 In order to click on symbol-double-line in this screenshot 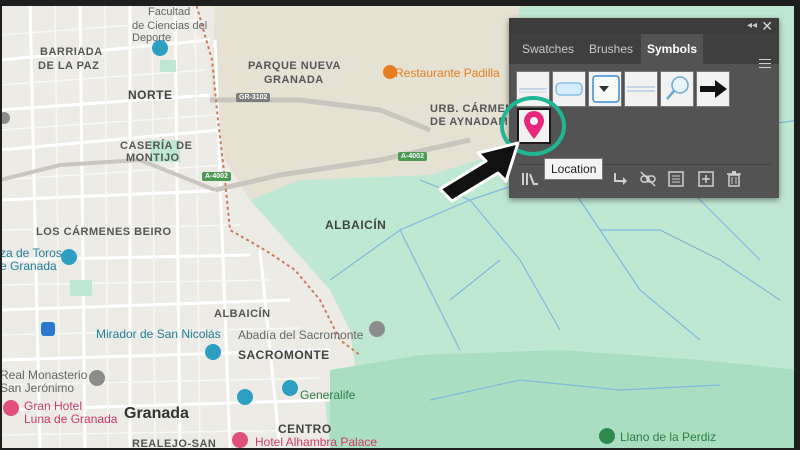, I will do `click(641, 89)`.